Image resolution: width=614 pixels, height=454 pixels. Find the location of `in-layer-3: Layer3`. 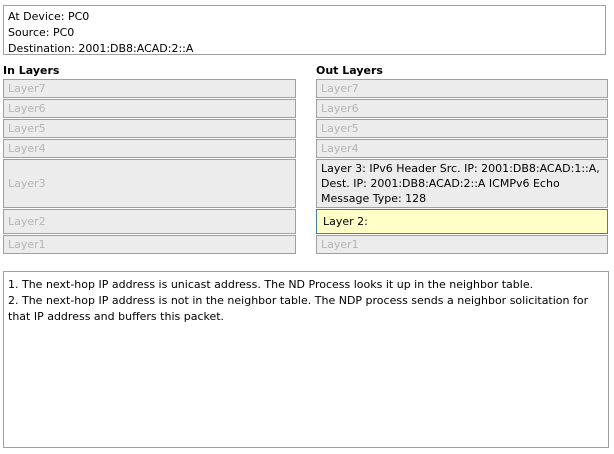

in-layer-3: Layer3 is located at coordinates (149, 183).